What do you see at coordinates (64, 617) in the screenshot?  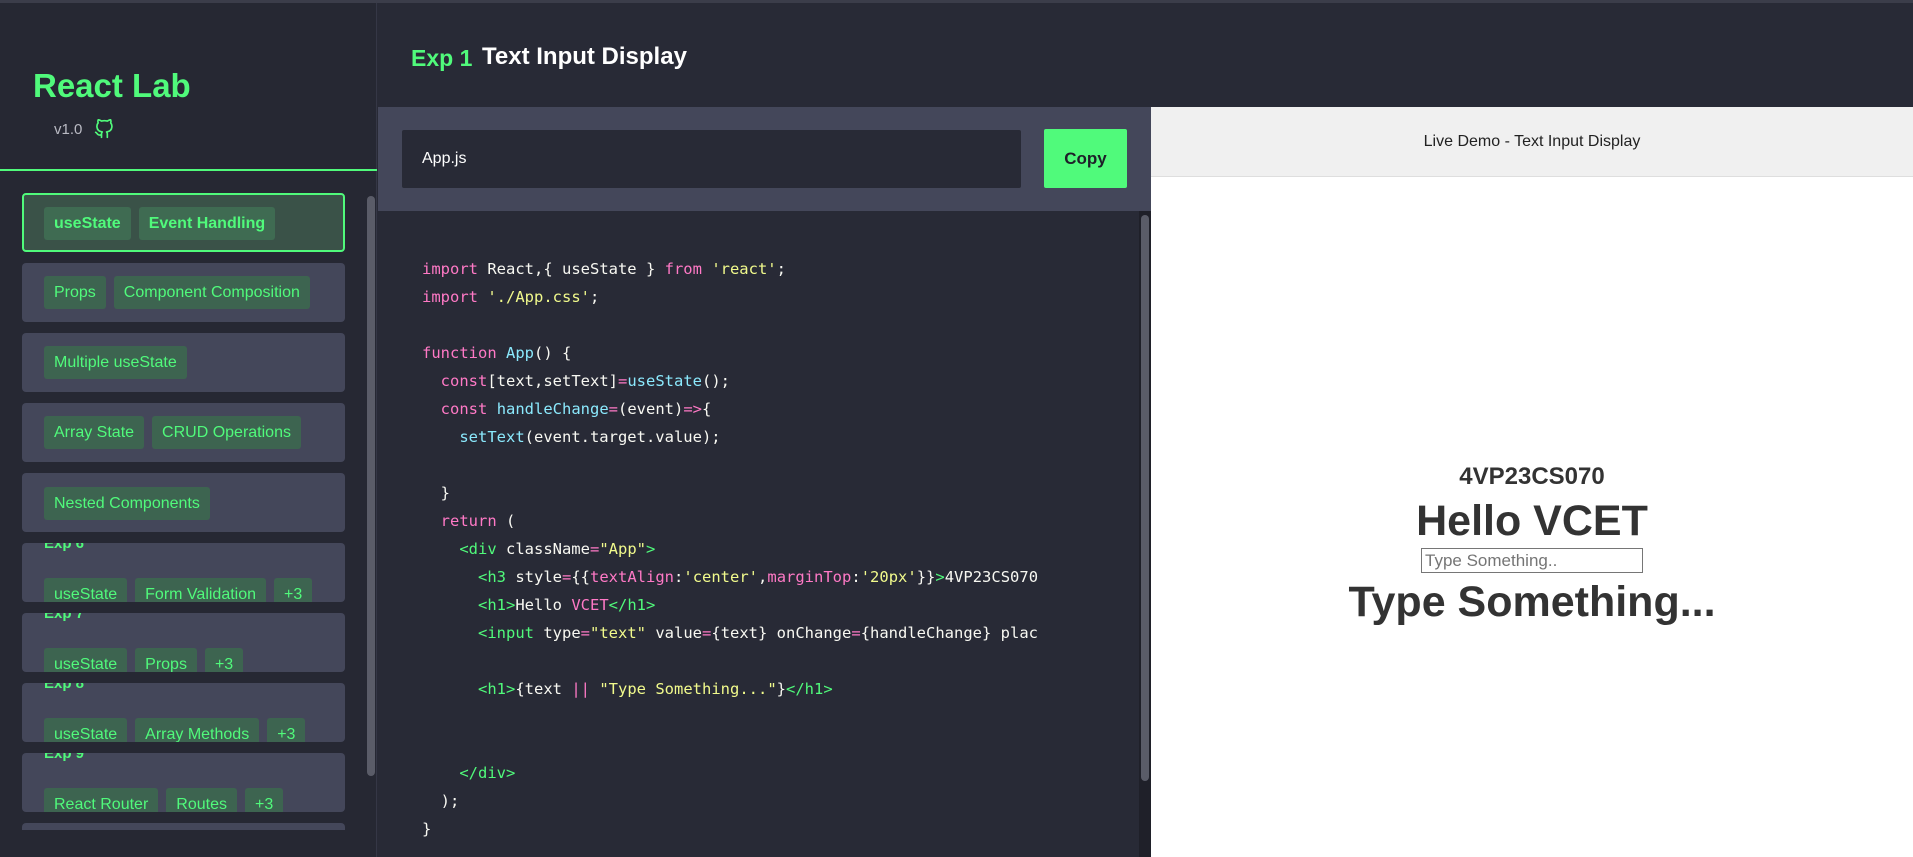 I see `experiment-label: Exp 7` at bounding box center [64, 617].